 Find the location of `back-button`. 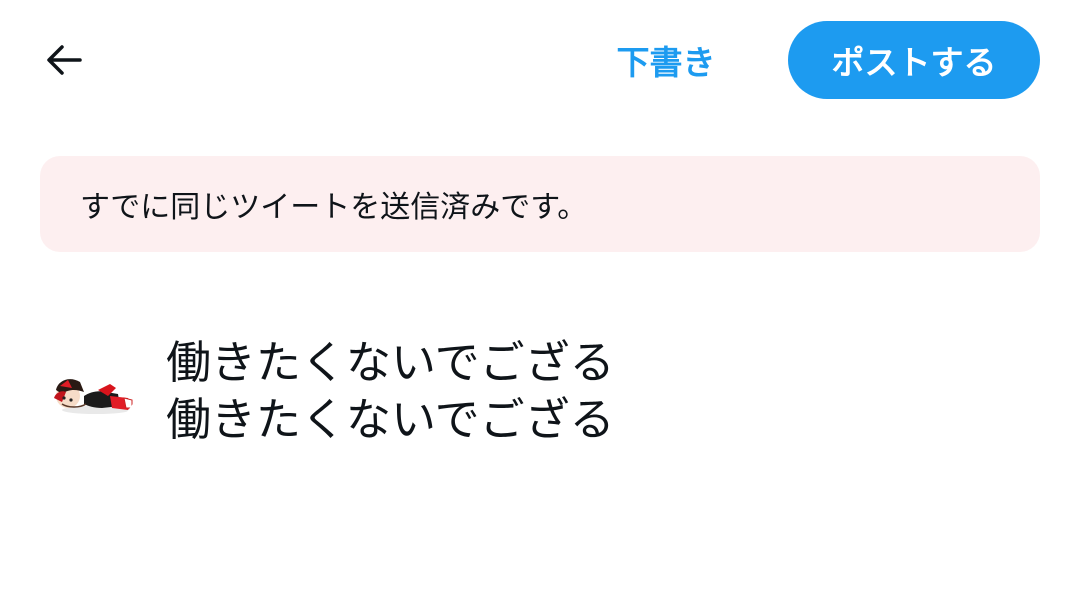

back-button is located at coordinates (64, 62).